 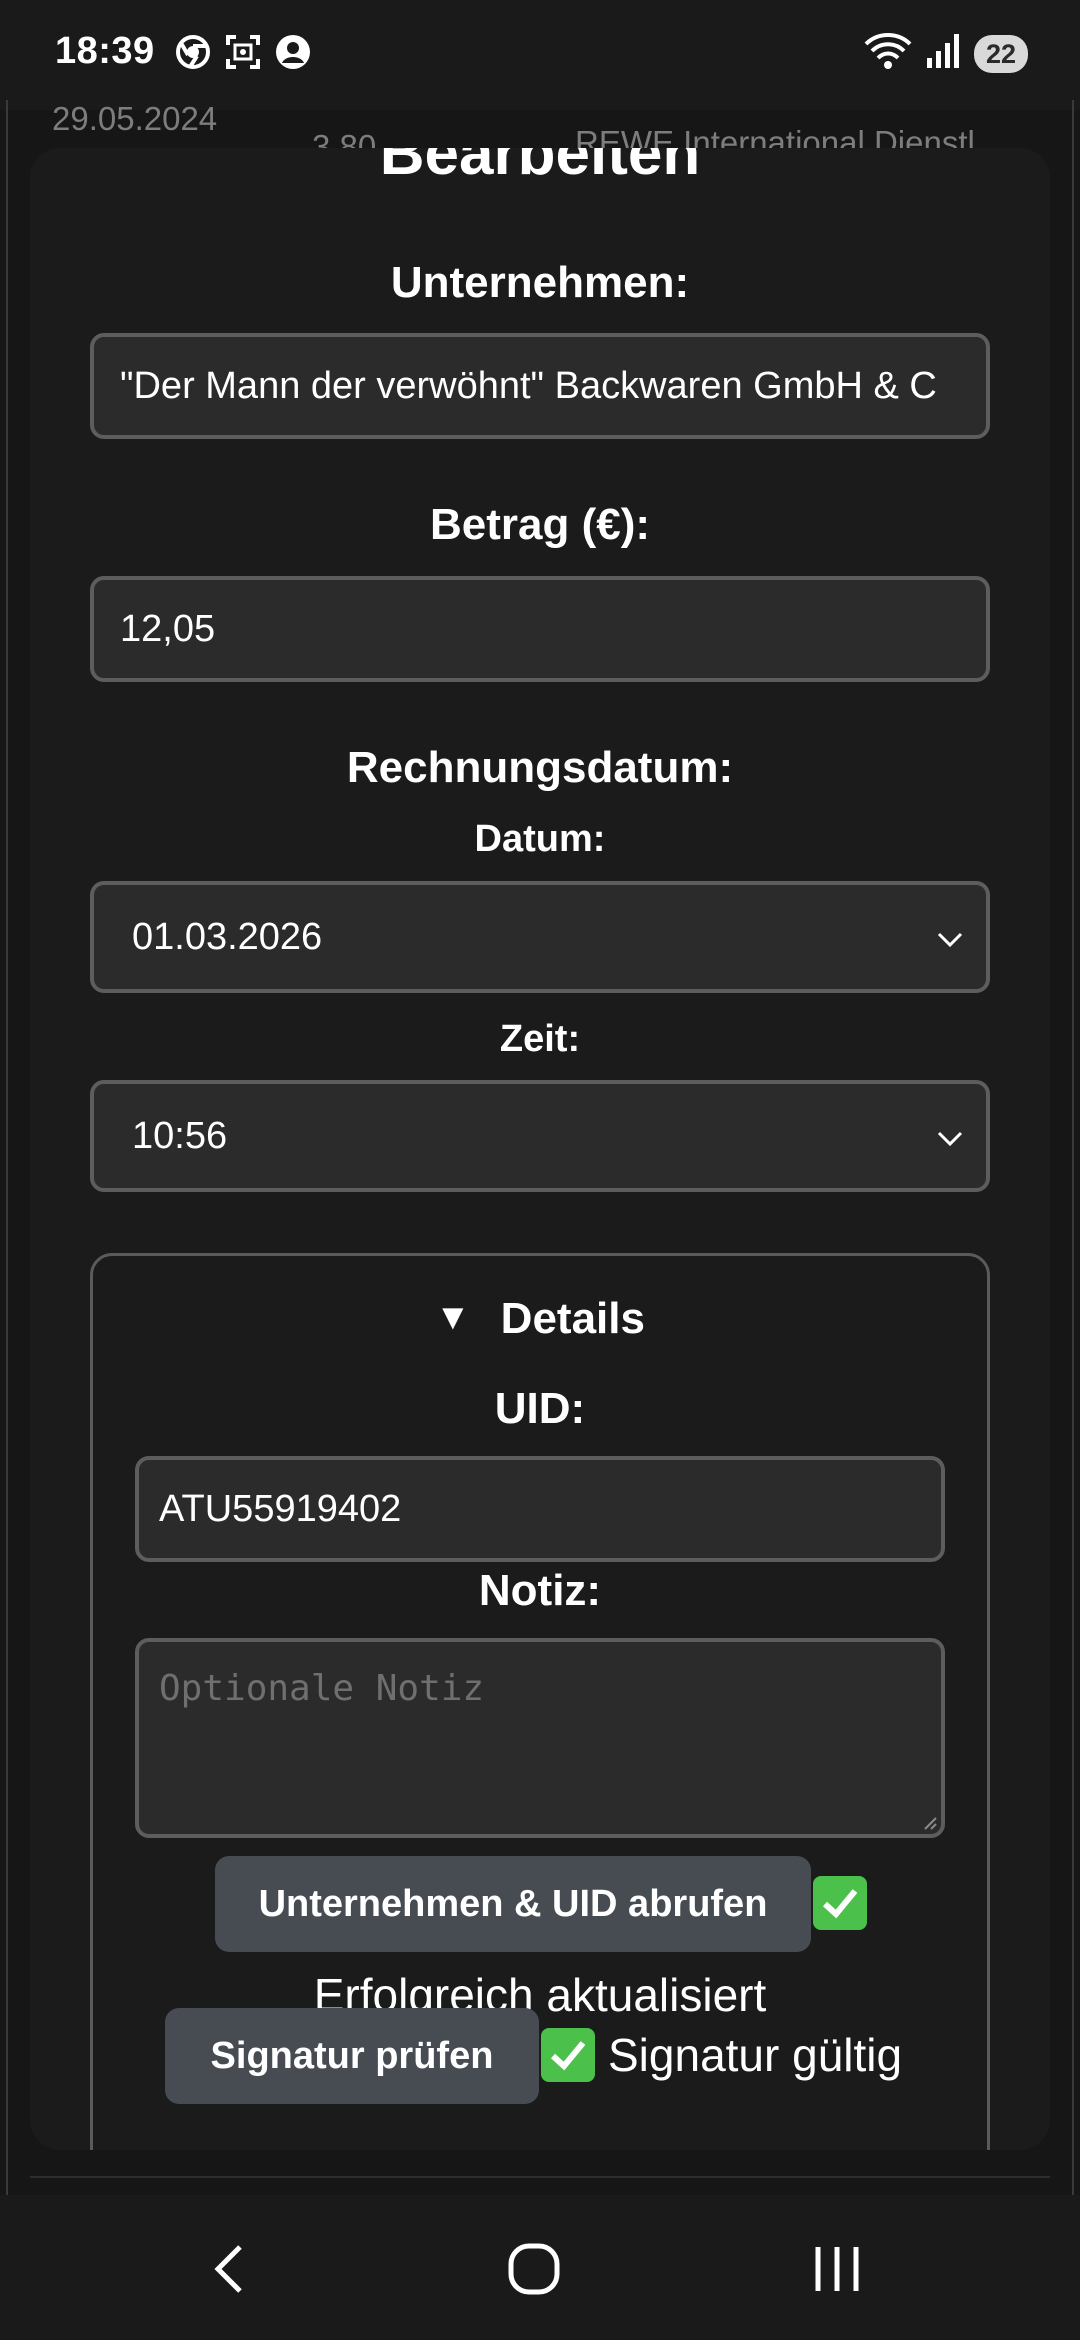 I want to click on uid-label: UID:, so click(x=540, y=1408).